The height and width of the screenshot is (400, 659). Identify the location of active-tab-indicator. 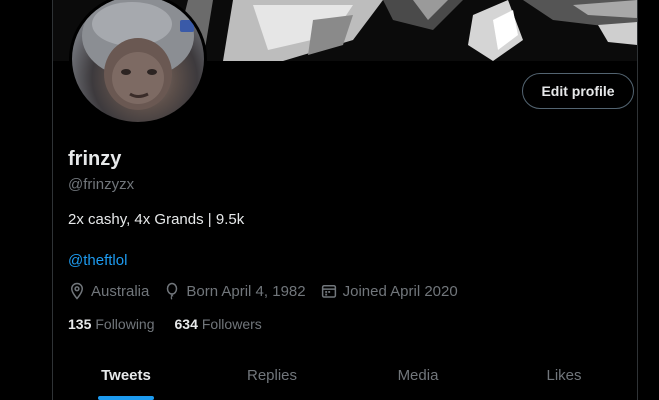
(126, 398).